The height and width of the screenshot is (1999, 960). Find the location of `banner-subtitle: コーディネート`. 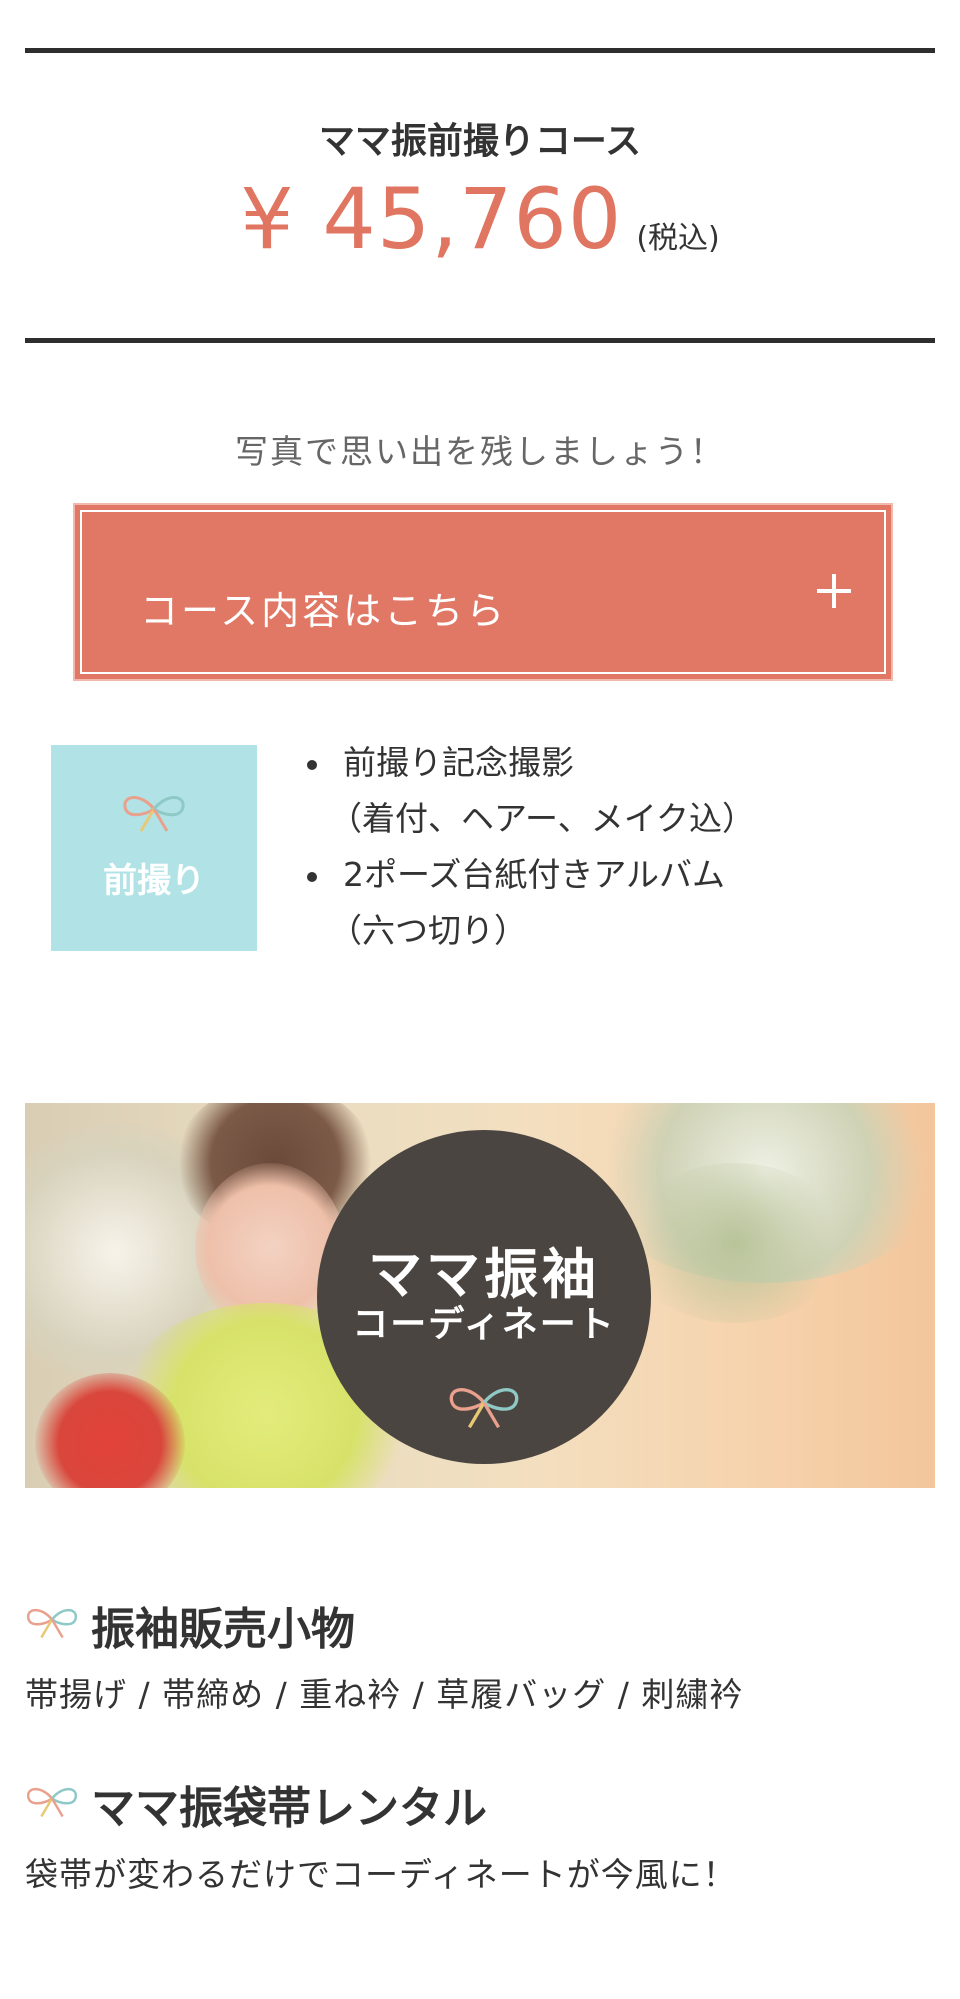

banner-subtitle: コーディネート is located at coordinates (484, 1324).